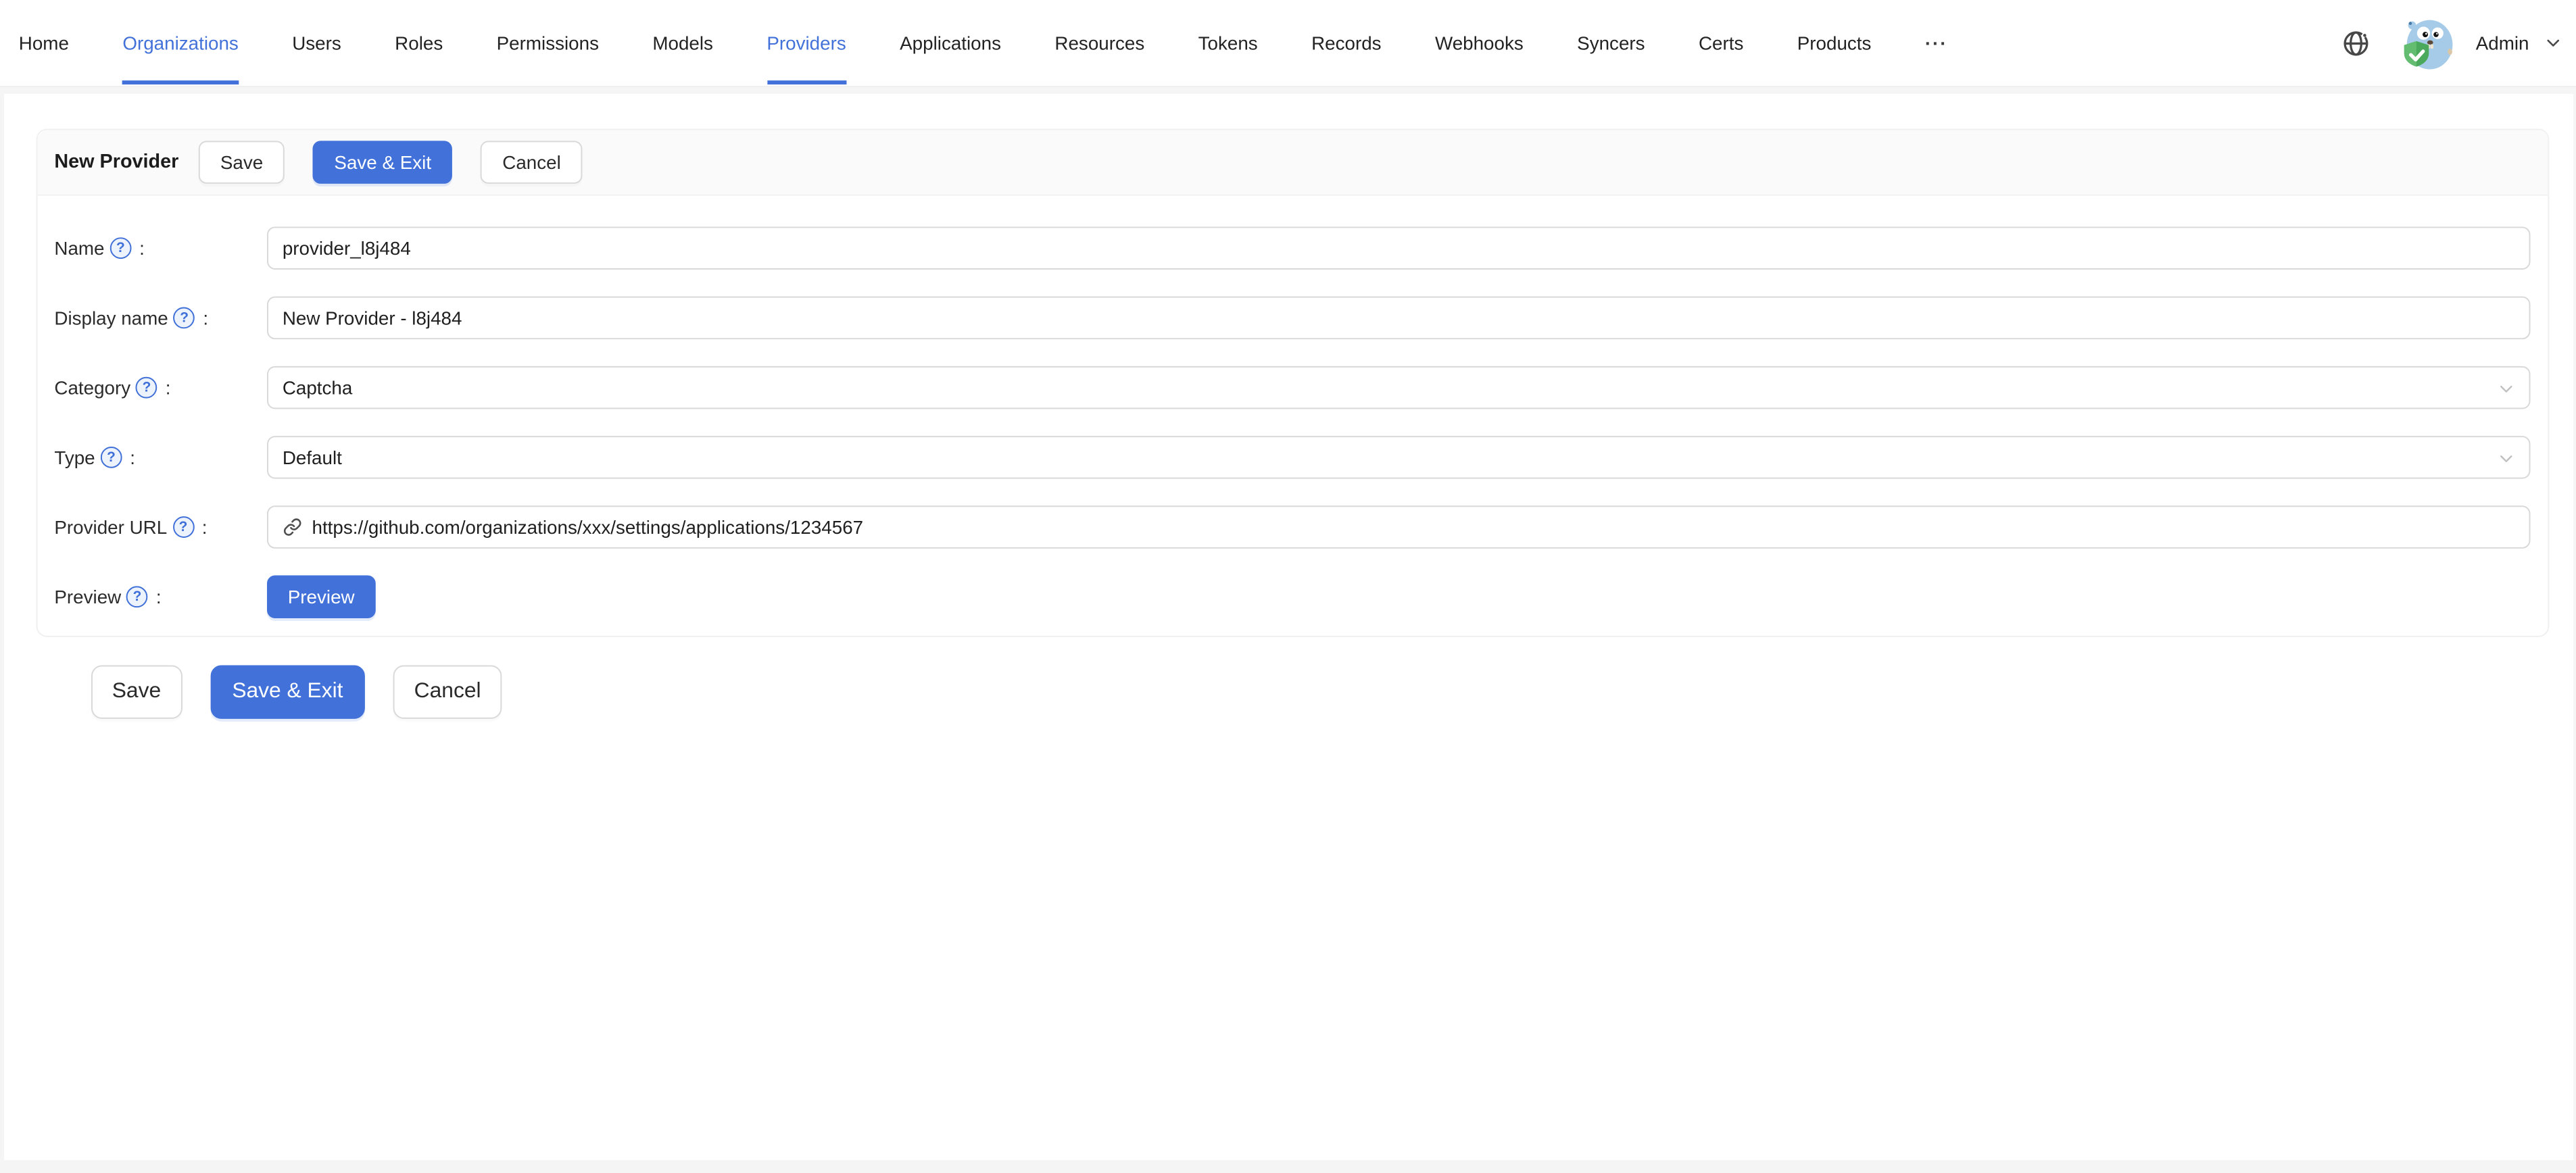 Image resolution: width=2576 pixels, height=1173 pixels. I want to click on nav-item-roles: Roles, so click(418, 43).